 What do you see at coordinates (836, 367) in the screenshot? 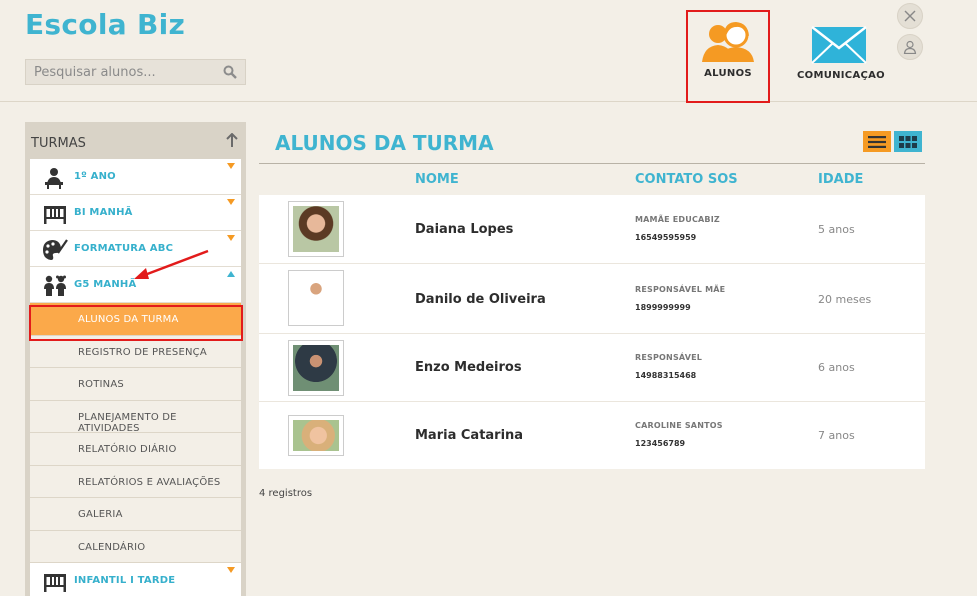
I see `student-age: 6 anos` at bounding box center [836, 367].